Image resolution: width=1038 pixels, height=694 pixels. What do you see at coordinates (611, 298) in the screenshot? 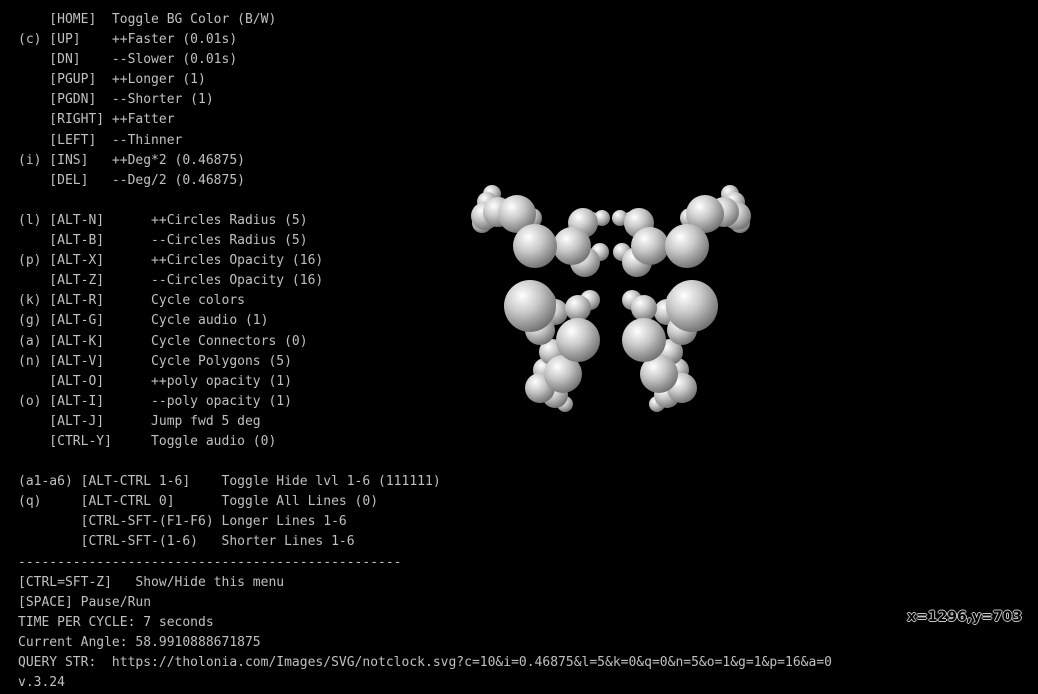
I see `sphere-cluster` at bounding box center [611, 298].